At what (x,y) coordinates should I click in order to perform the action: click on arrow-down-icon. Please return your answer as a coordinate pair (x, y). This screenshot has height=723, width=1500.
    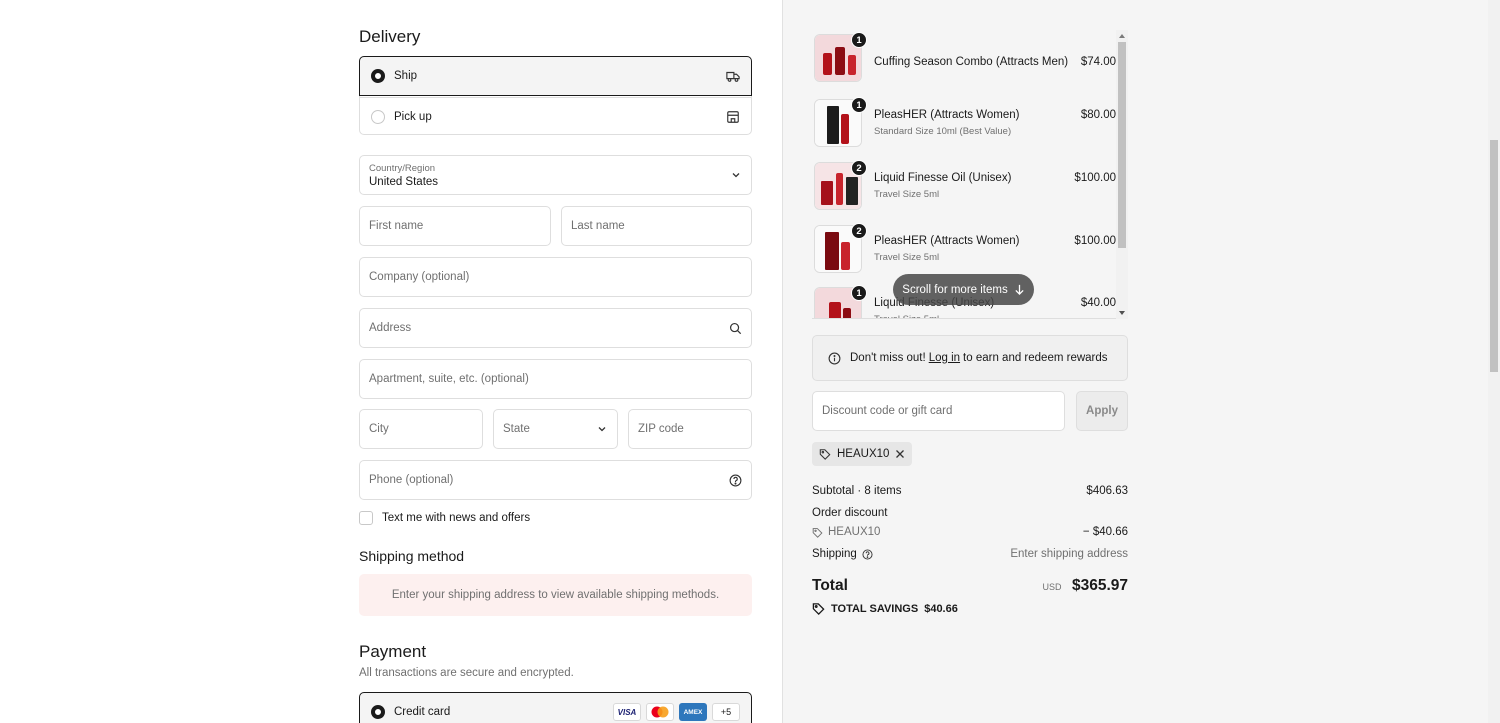
    Looking at the image, I should click on (1019, 289).